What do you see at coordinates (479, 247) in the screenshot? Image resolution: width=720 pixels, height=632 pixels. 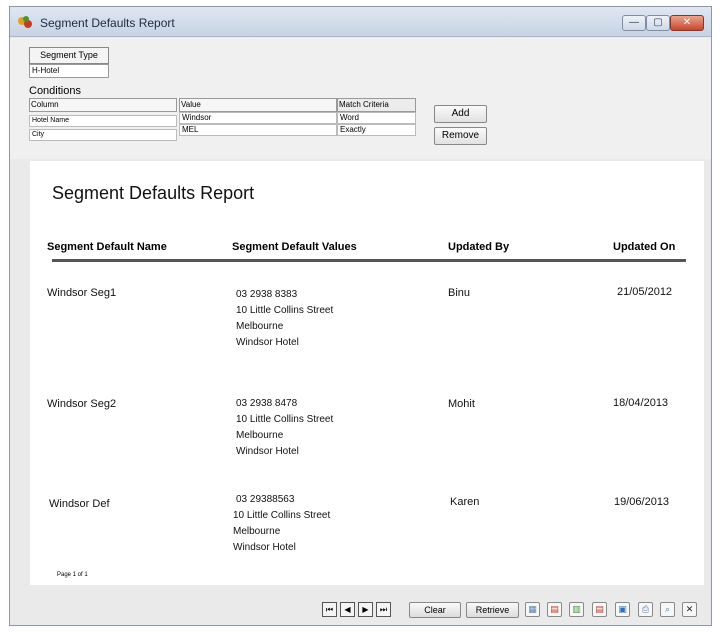 I see `header-updated-by: Updated By` at bounding box center [479, 247].